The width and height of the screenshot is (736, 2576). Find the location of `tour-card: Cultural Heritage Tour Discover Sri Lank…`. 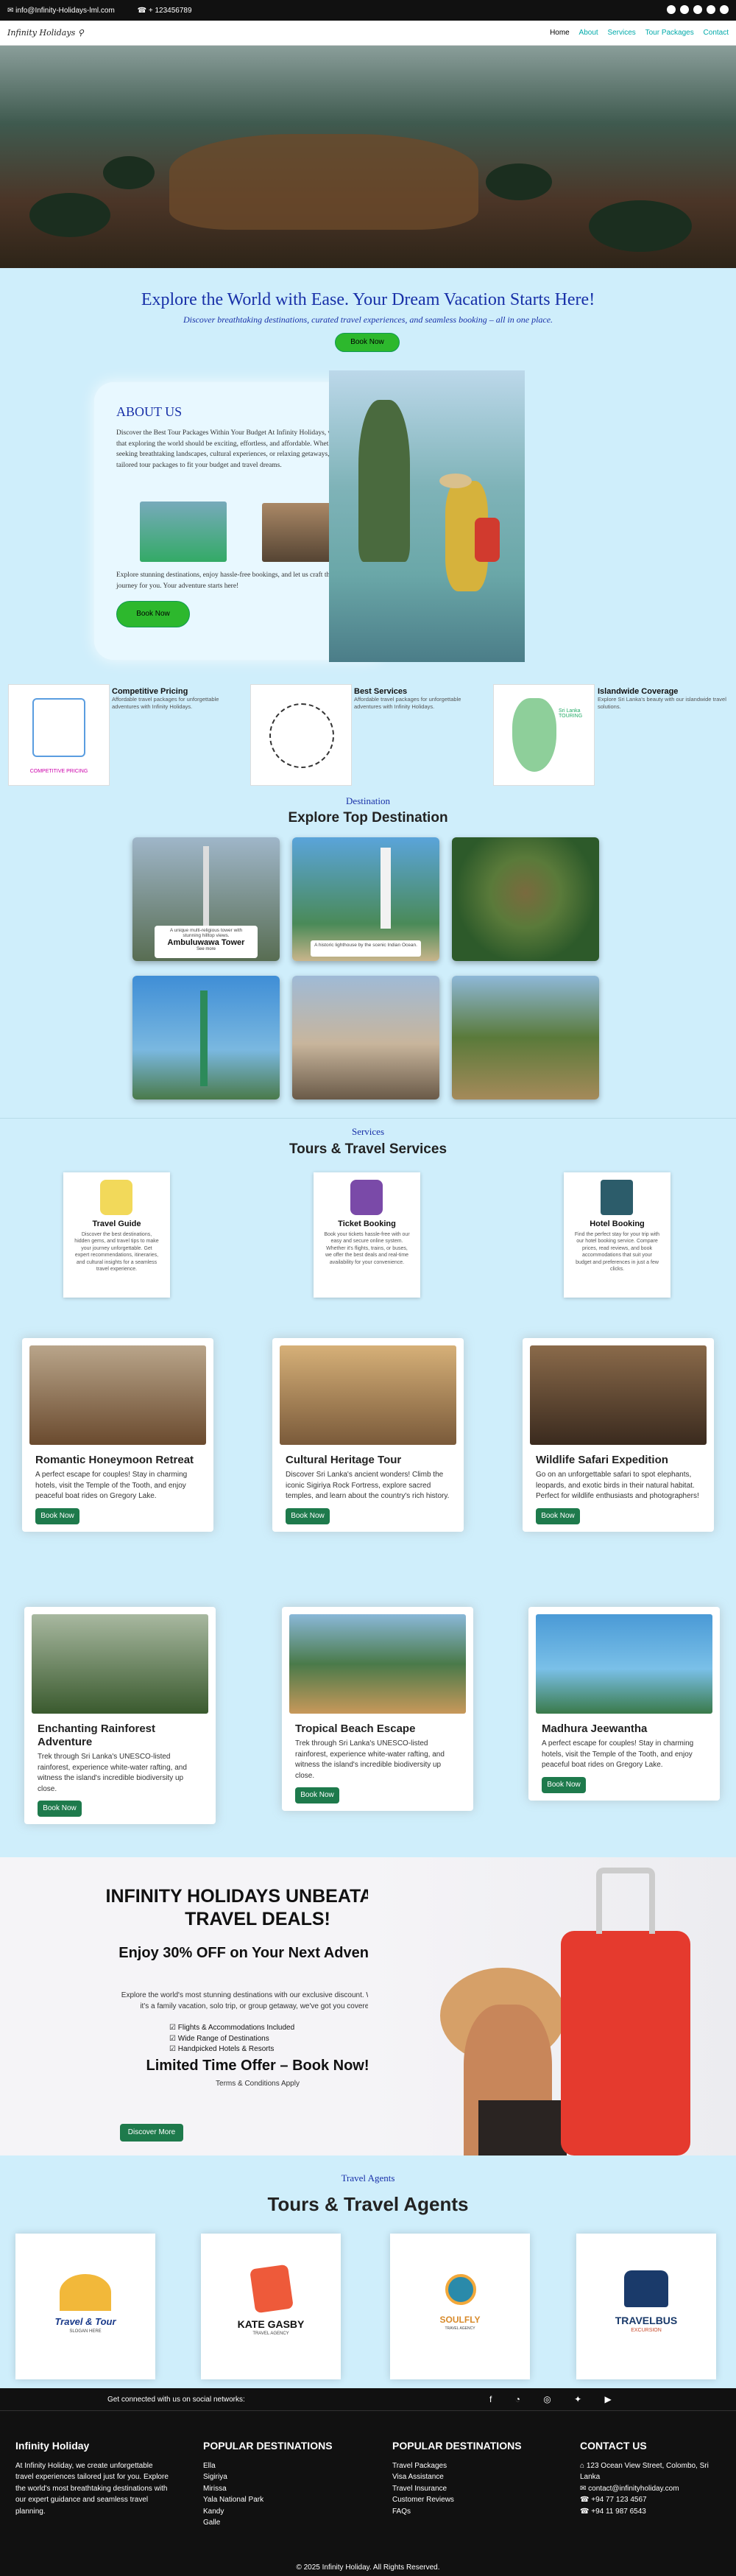

tour-card: Cultural Heritage Tour Discover Sri Lank… is located at coordinates (368, 1435).